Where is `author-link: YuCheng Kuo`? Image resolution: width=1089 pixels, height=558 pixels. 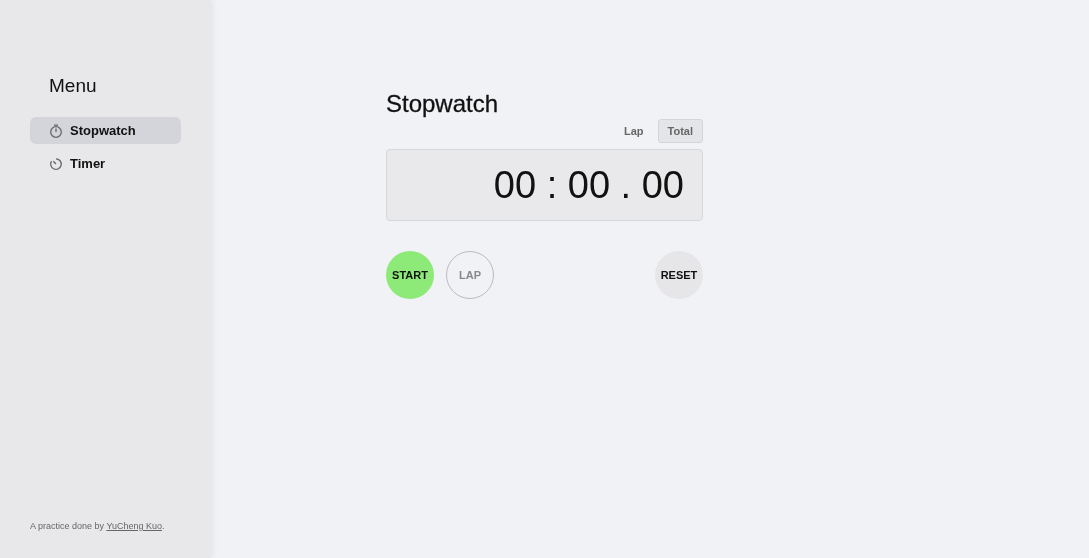
author-link: YuCheng Kuo is located at coordinates (134, 526).